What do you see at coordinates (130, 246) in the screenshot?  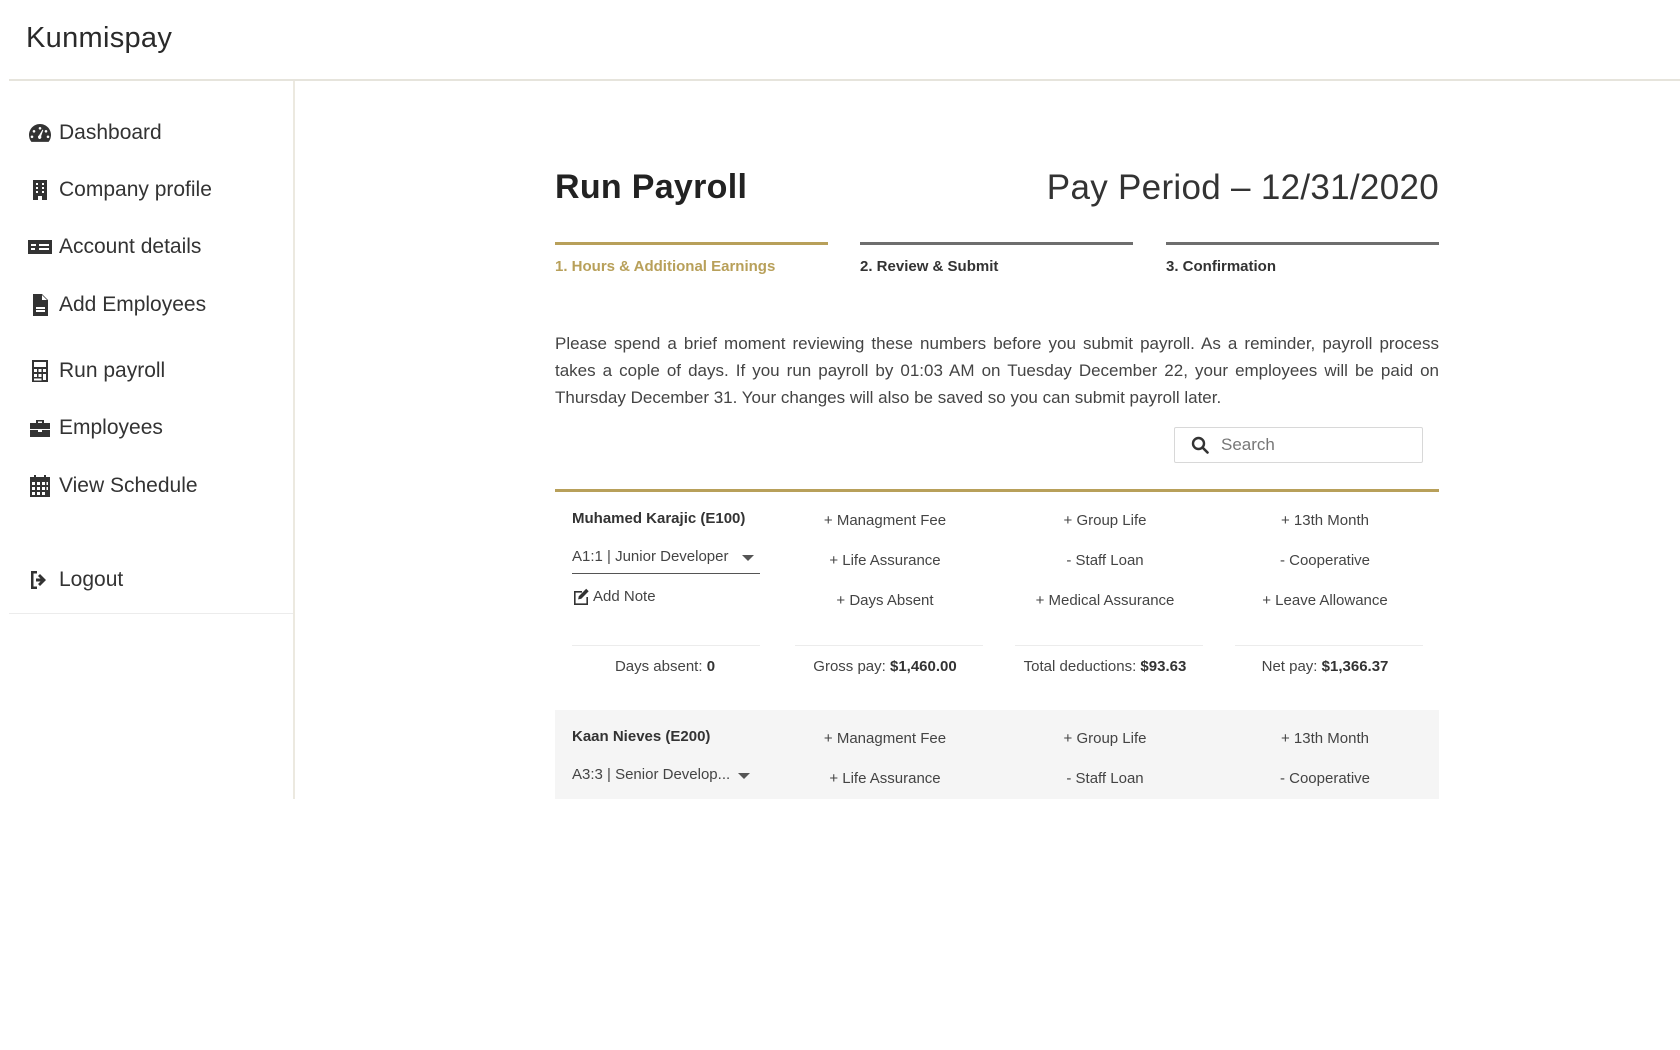 I see `sidebar-item-label: Account details` at bounding box center [130, 246].